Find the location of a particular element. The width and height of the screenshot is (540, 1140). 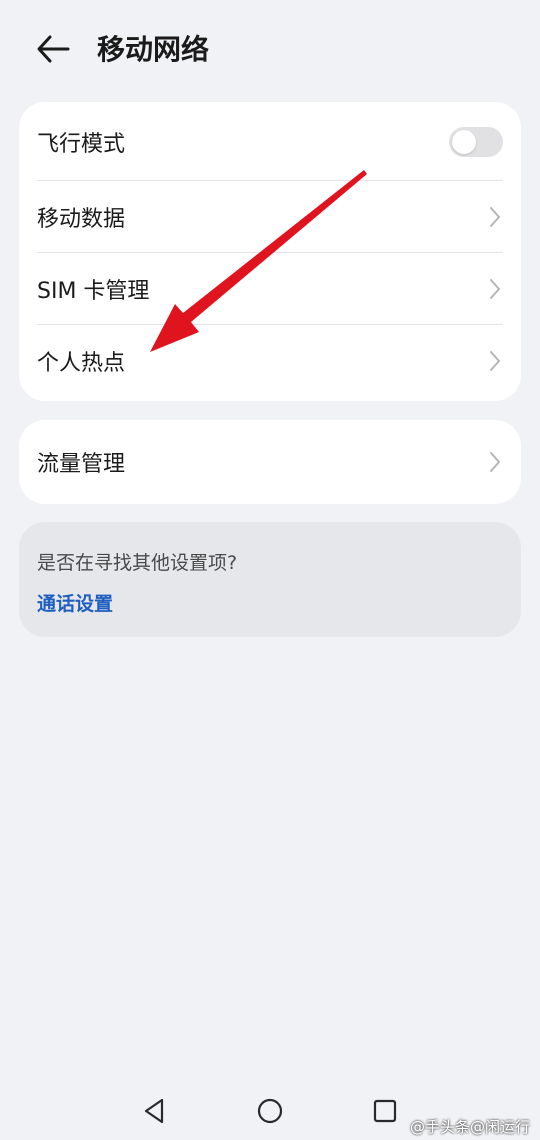

suggestion-card: 是否在寻找其他设置项? 通话设置 is located at coordinates (270, 579).